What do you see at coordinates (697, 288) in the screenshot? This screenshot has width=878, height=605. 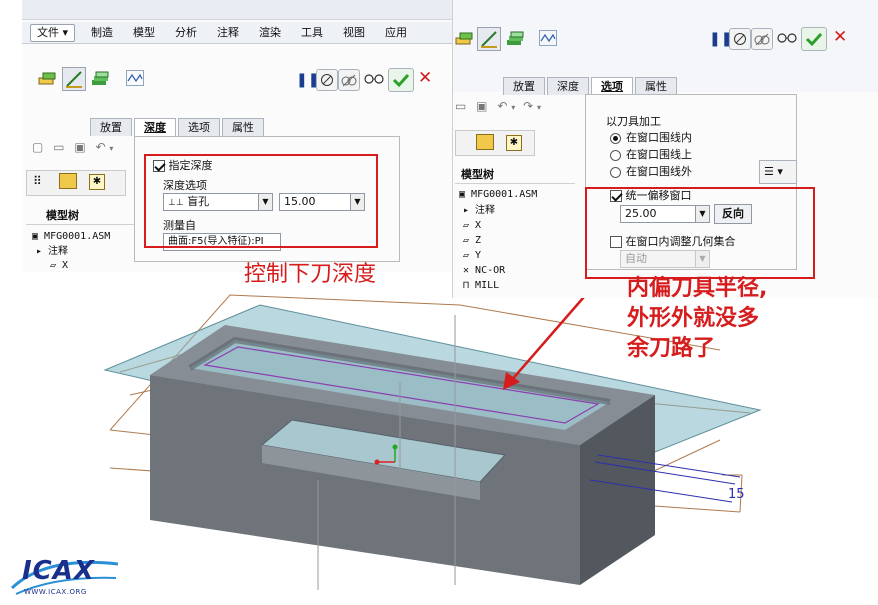 I see `offset-annotation-line1: 内偏刀具半径,` at bounding box center [697, 288].